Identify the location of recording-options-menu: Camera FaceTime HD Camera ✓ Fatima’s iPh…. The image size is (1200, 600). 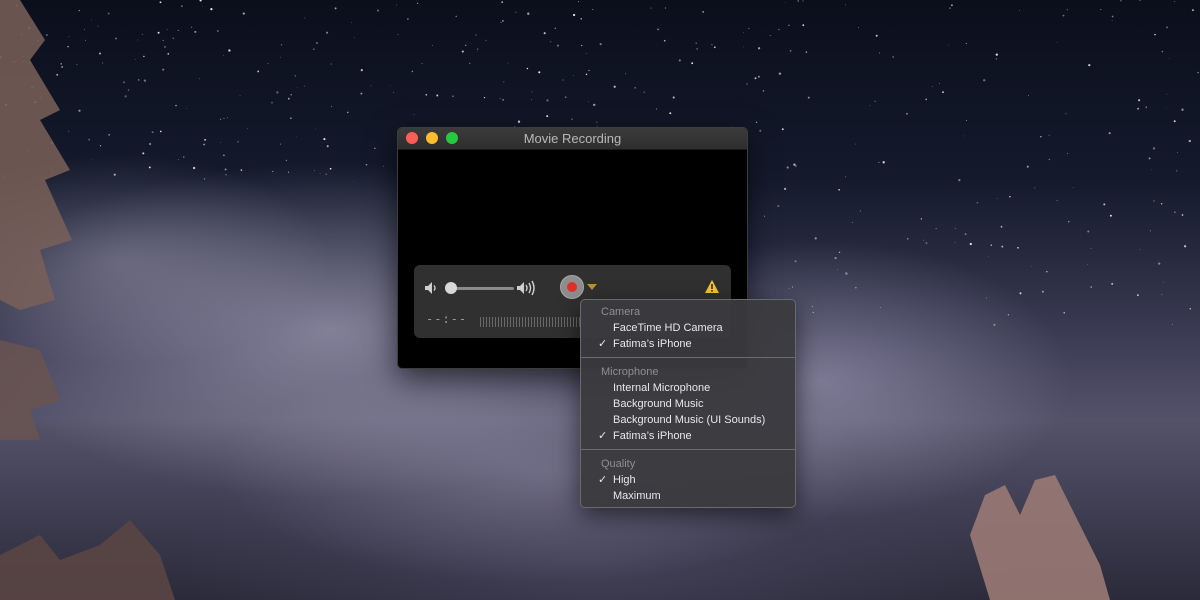
(688, 403).